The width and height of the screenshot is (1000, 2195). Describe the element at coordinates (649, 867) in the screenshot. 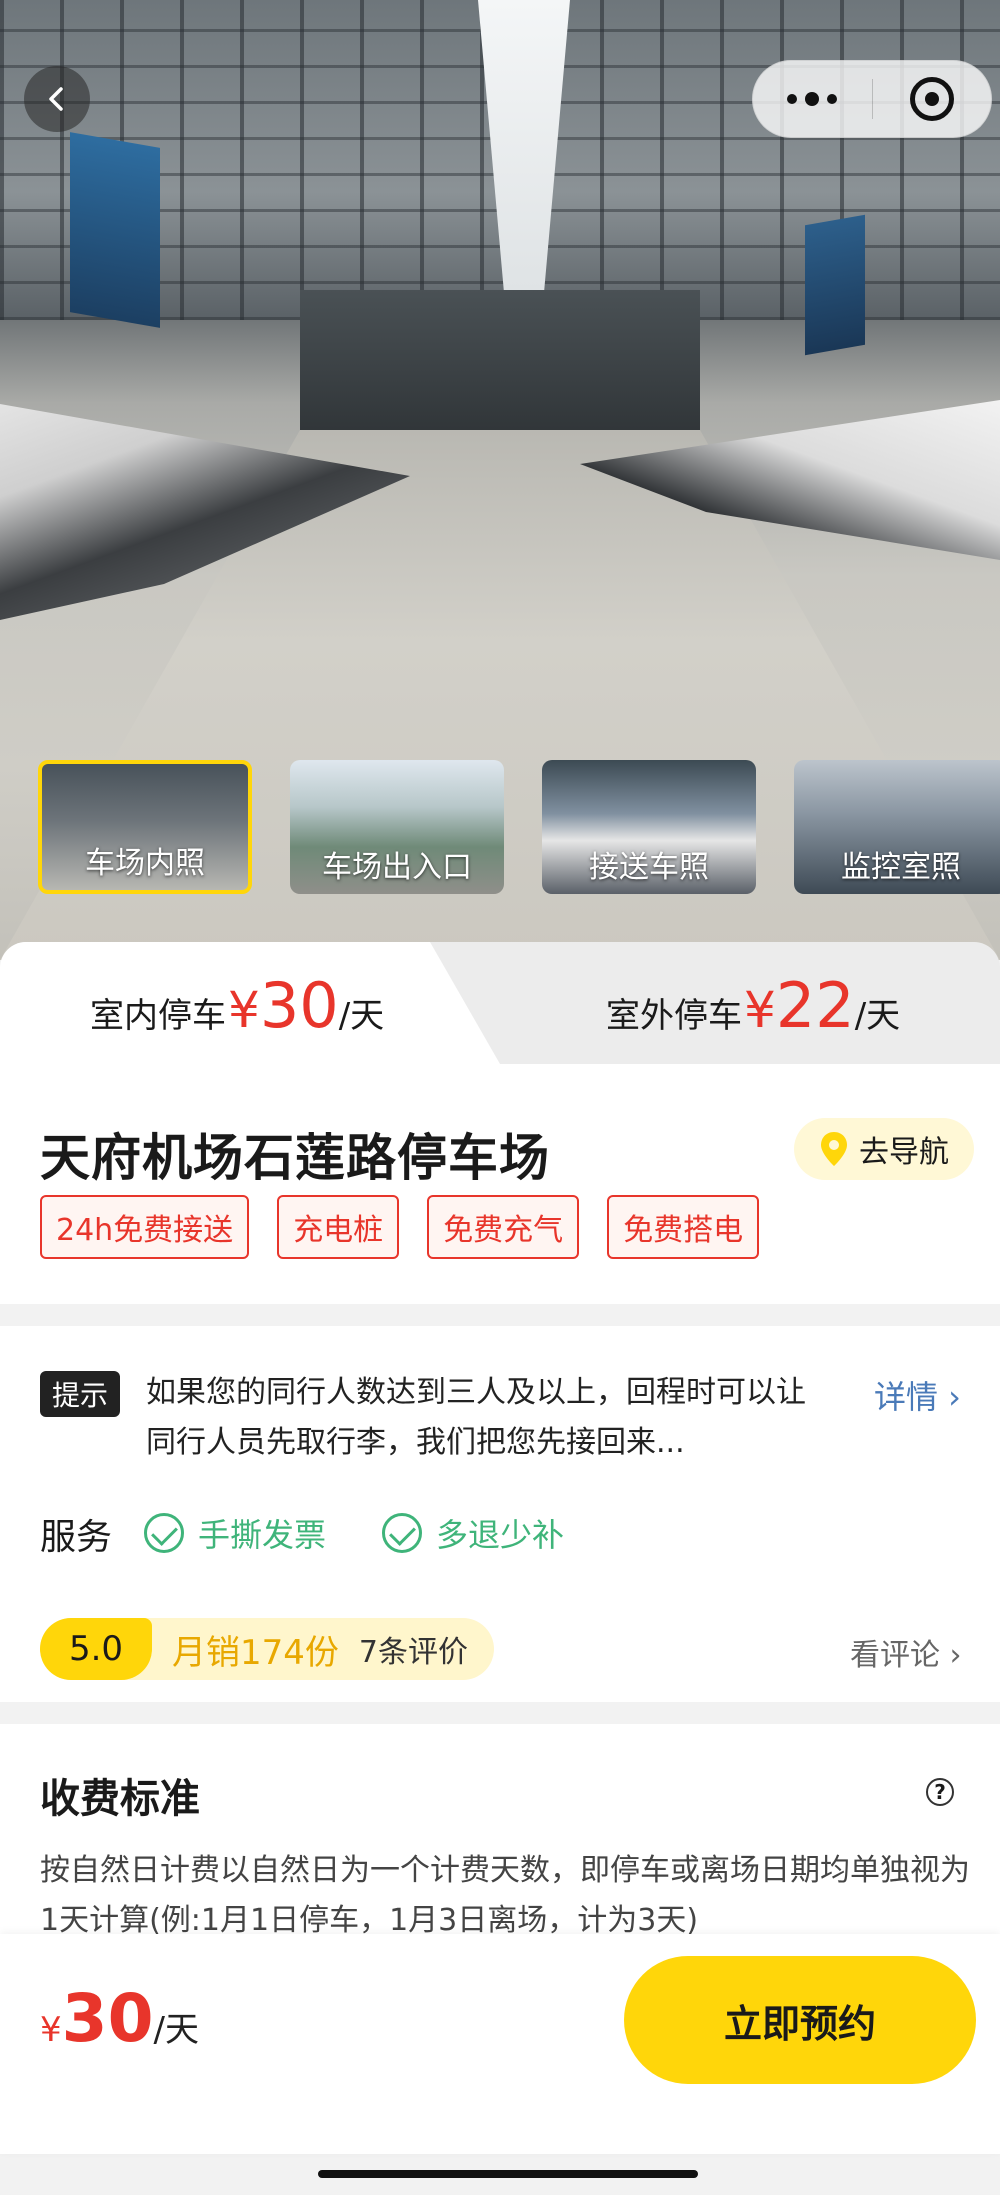

I see `thumbnail-label: 接送车照` at that location.